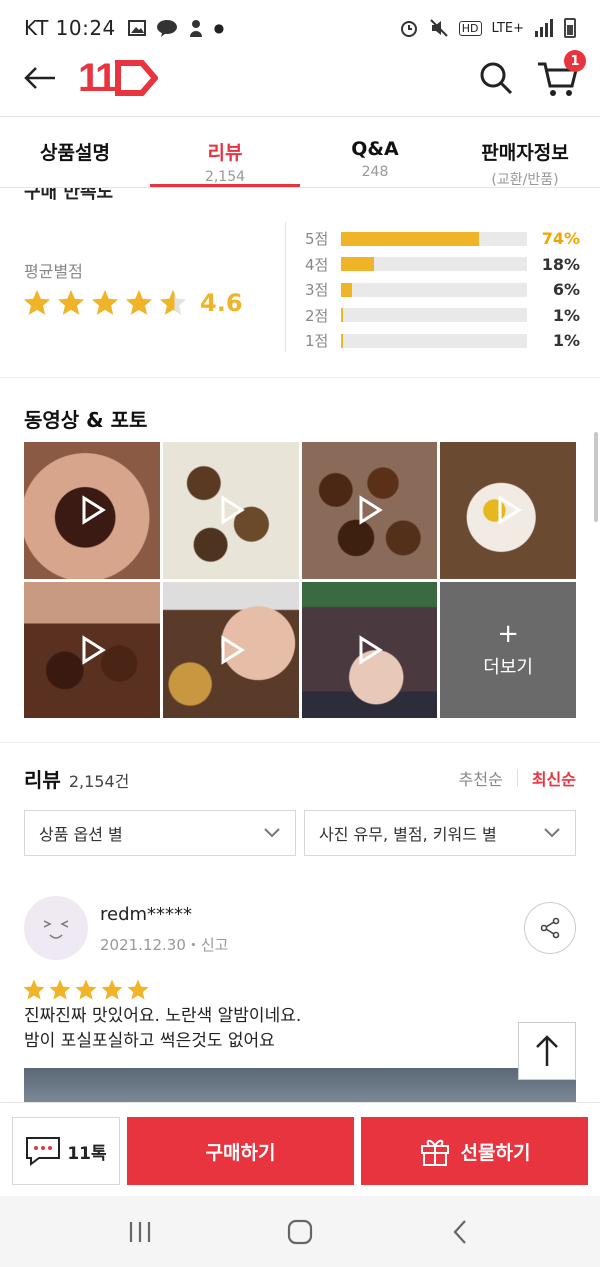 Image resolution: width=600 pixels, height=1267 pixels. What do you see at coordinates (575, 61) in the screenshot?
I see `cart-count-badge: 1` at bounding box center [575, 61].